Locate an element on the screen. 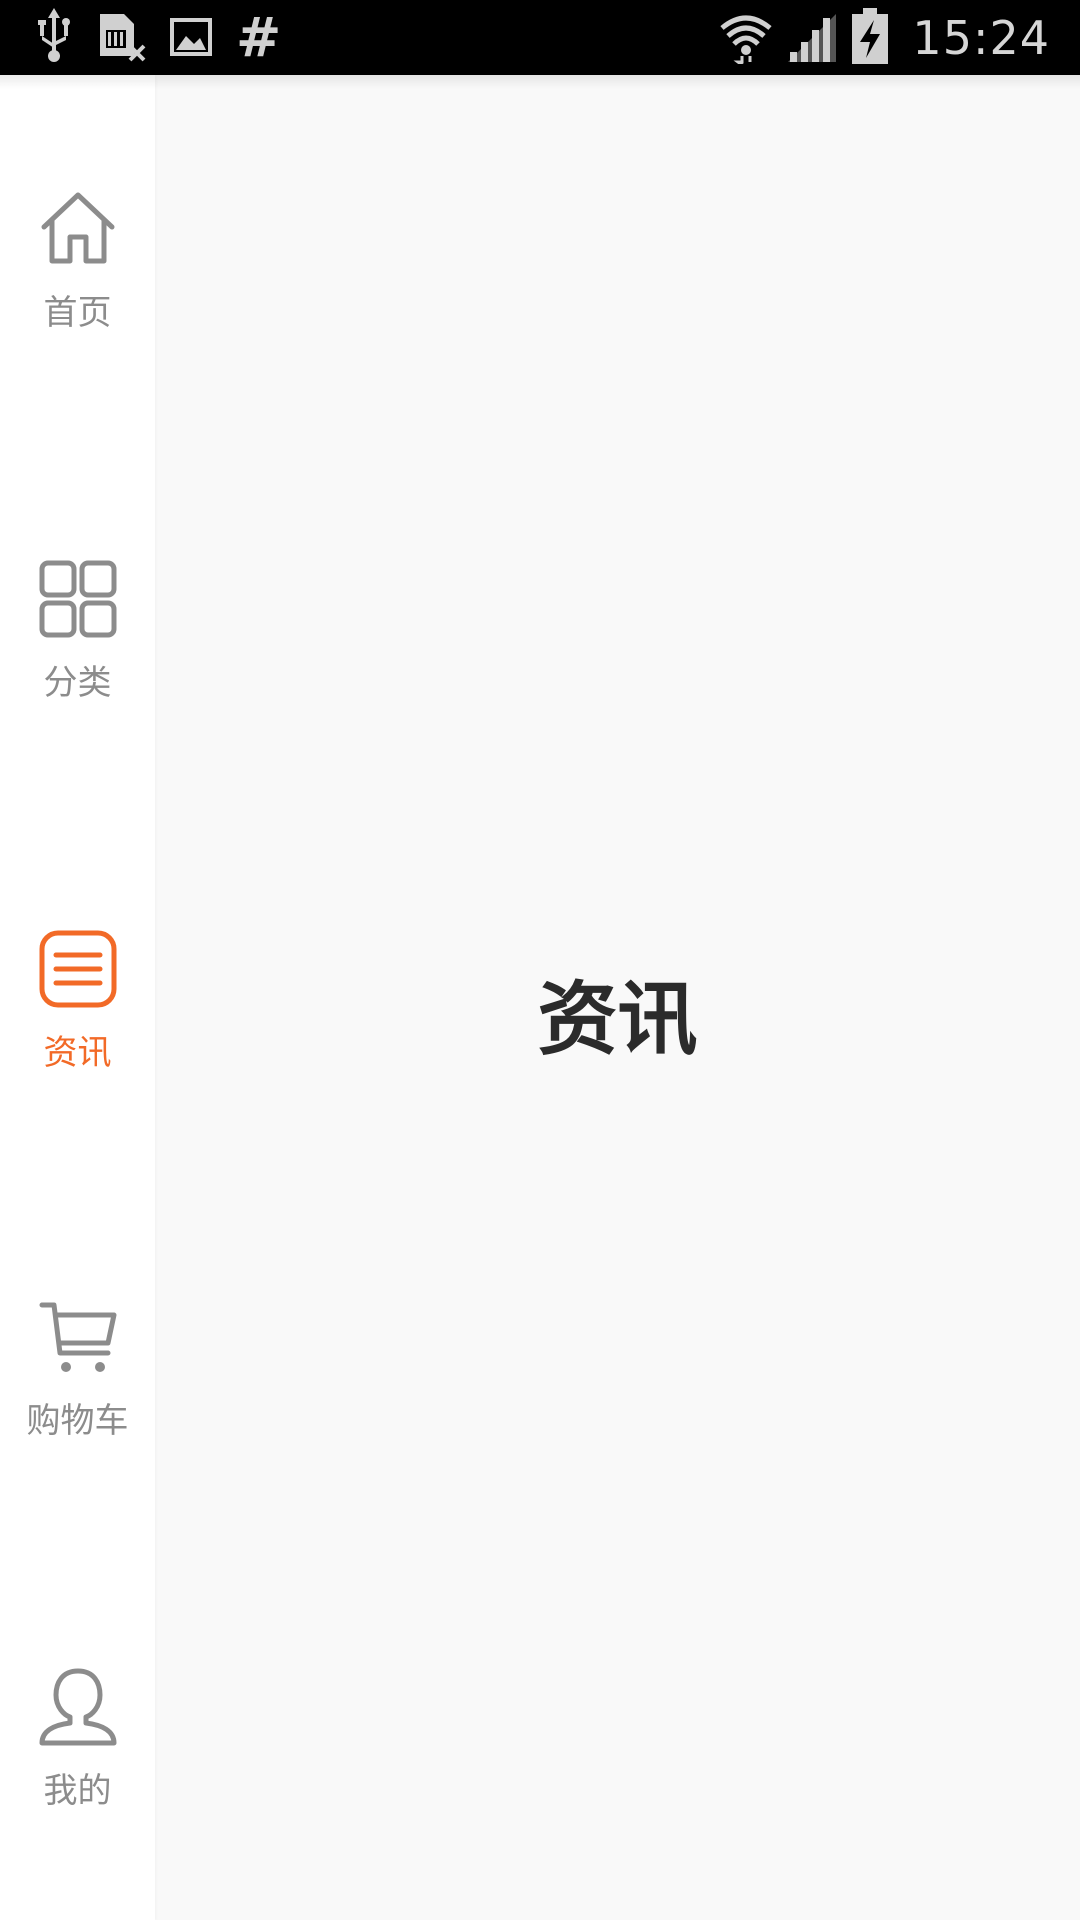  battery-charging-icon is located at coordinates (870, 38).